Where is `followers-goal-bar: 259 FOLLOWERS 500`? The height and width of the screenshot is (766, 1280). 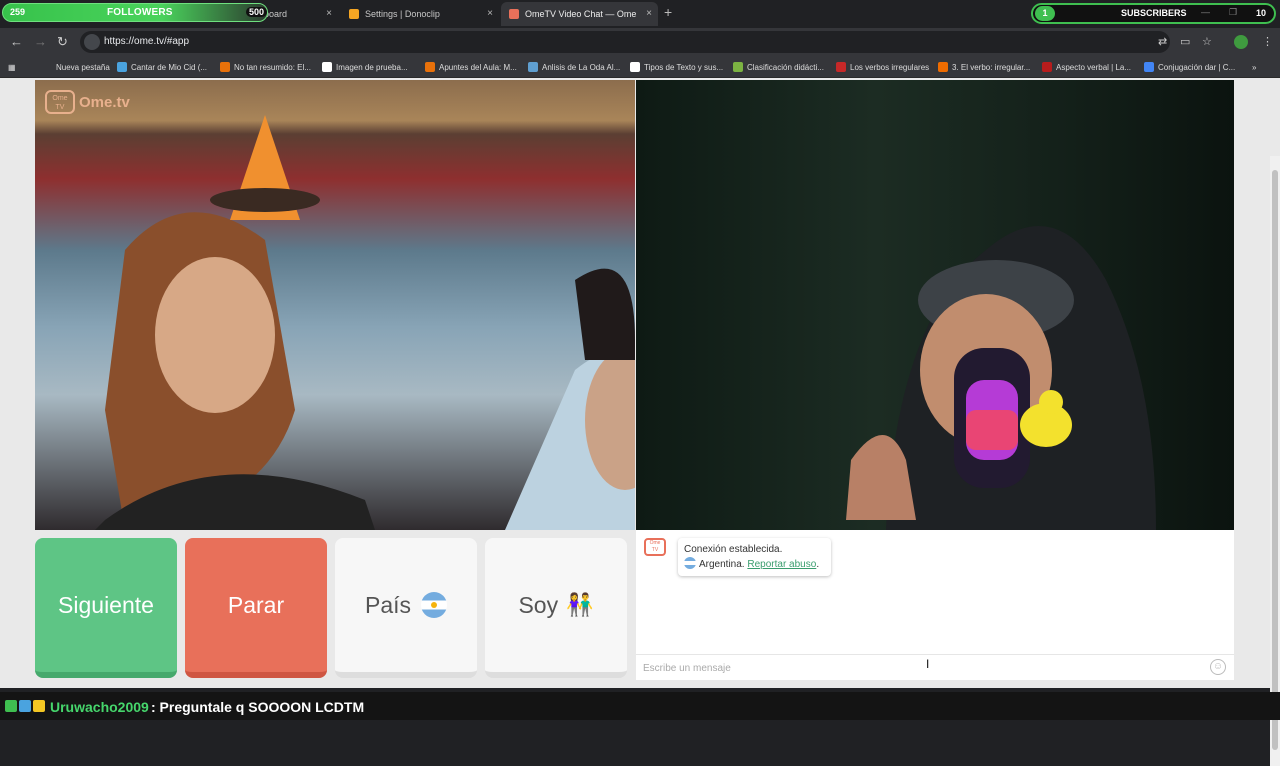 followers-goal-bar: 259 FOLLOWERS 500 is located at coordinates (135, 12).